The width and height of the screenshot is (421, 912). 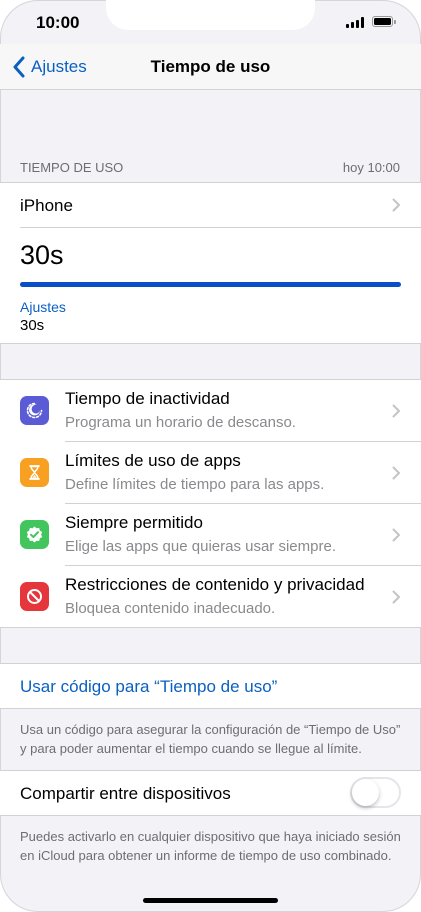 I want to click on home-indicator, so click(x=210, y=900).